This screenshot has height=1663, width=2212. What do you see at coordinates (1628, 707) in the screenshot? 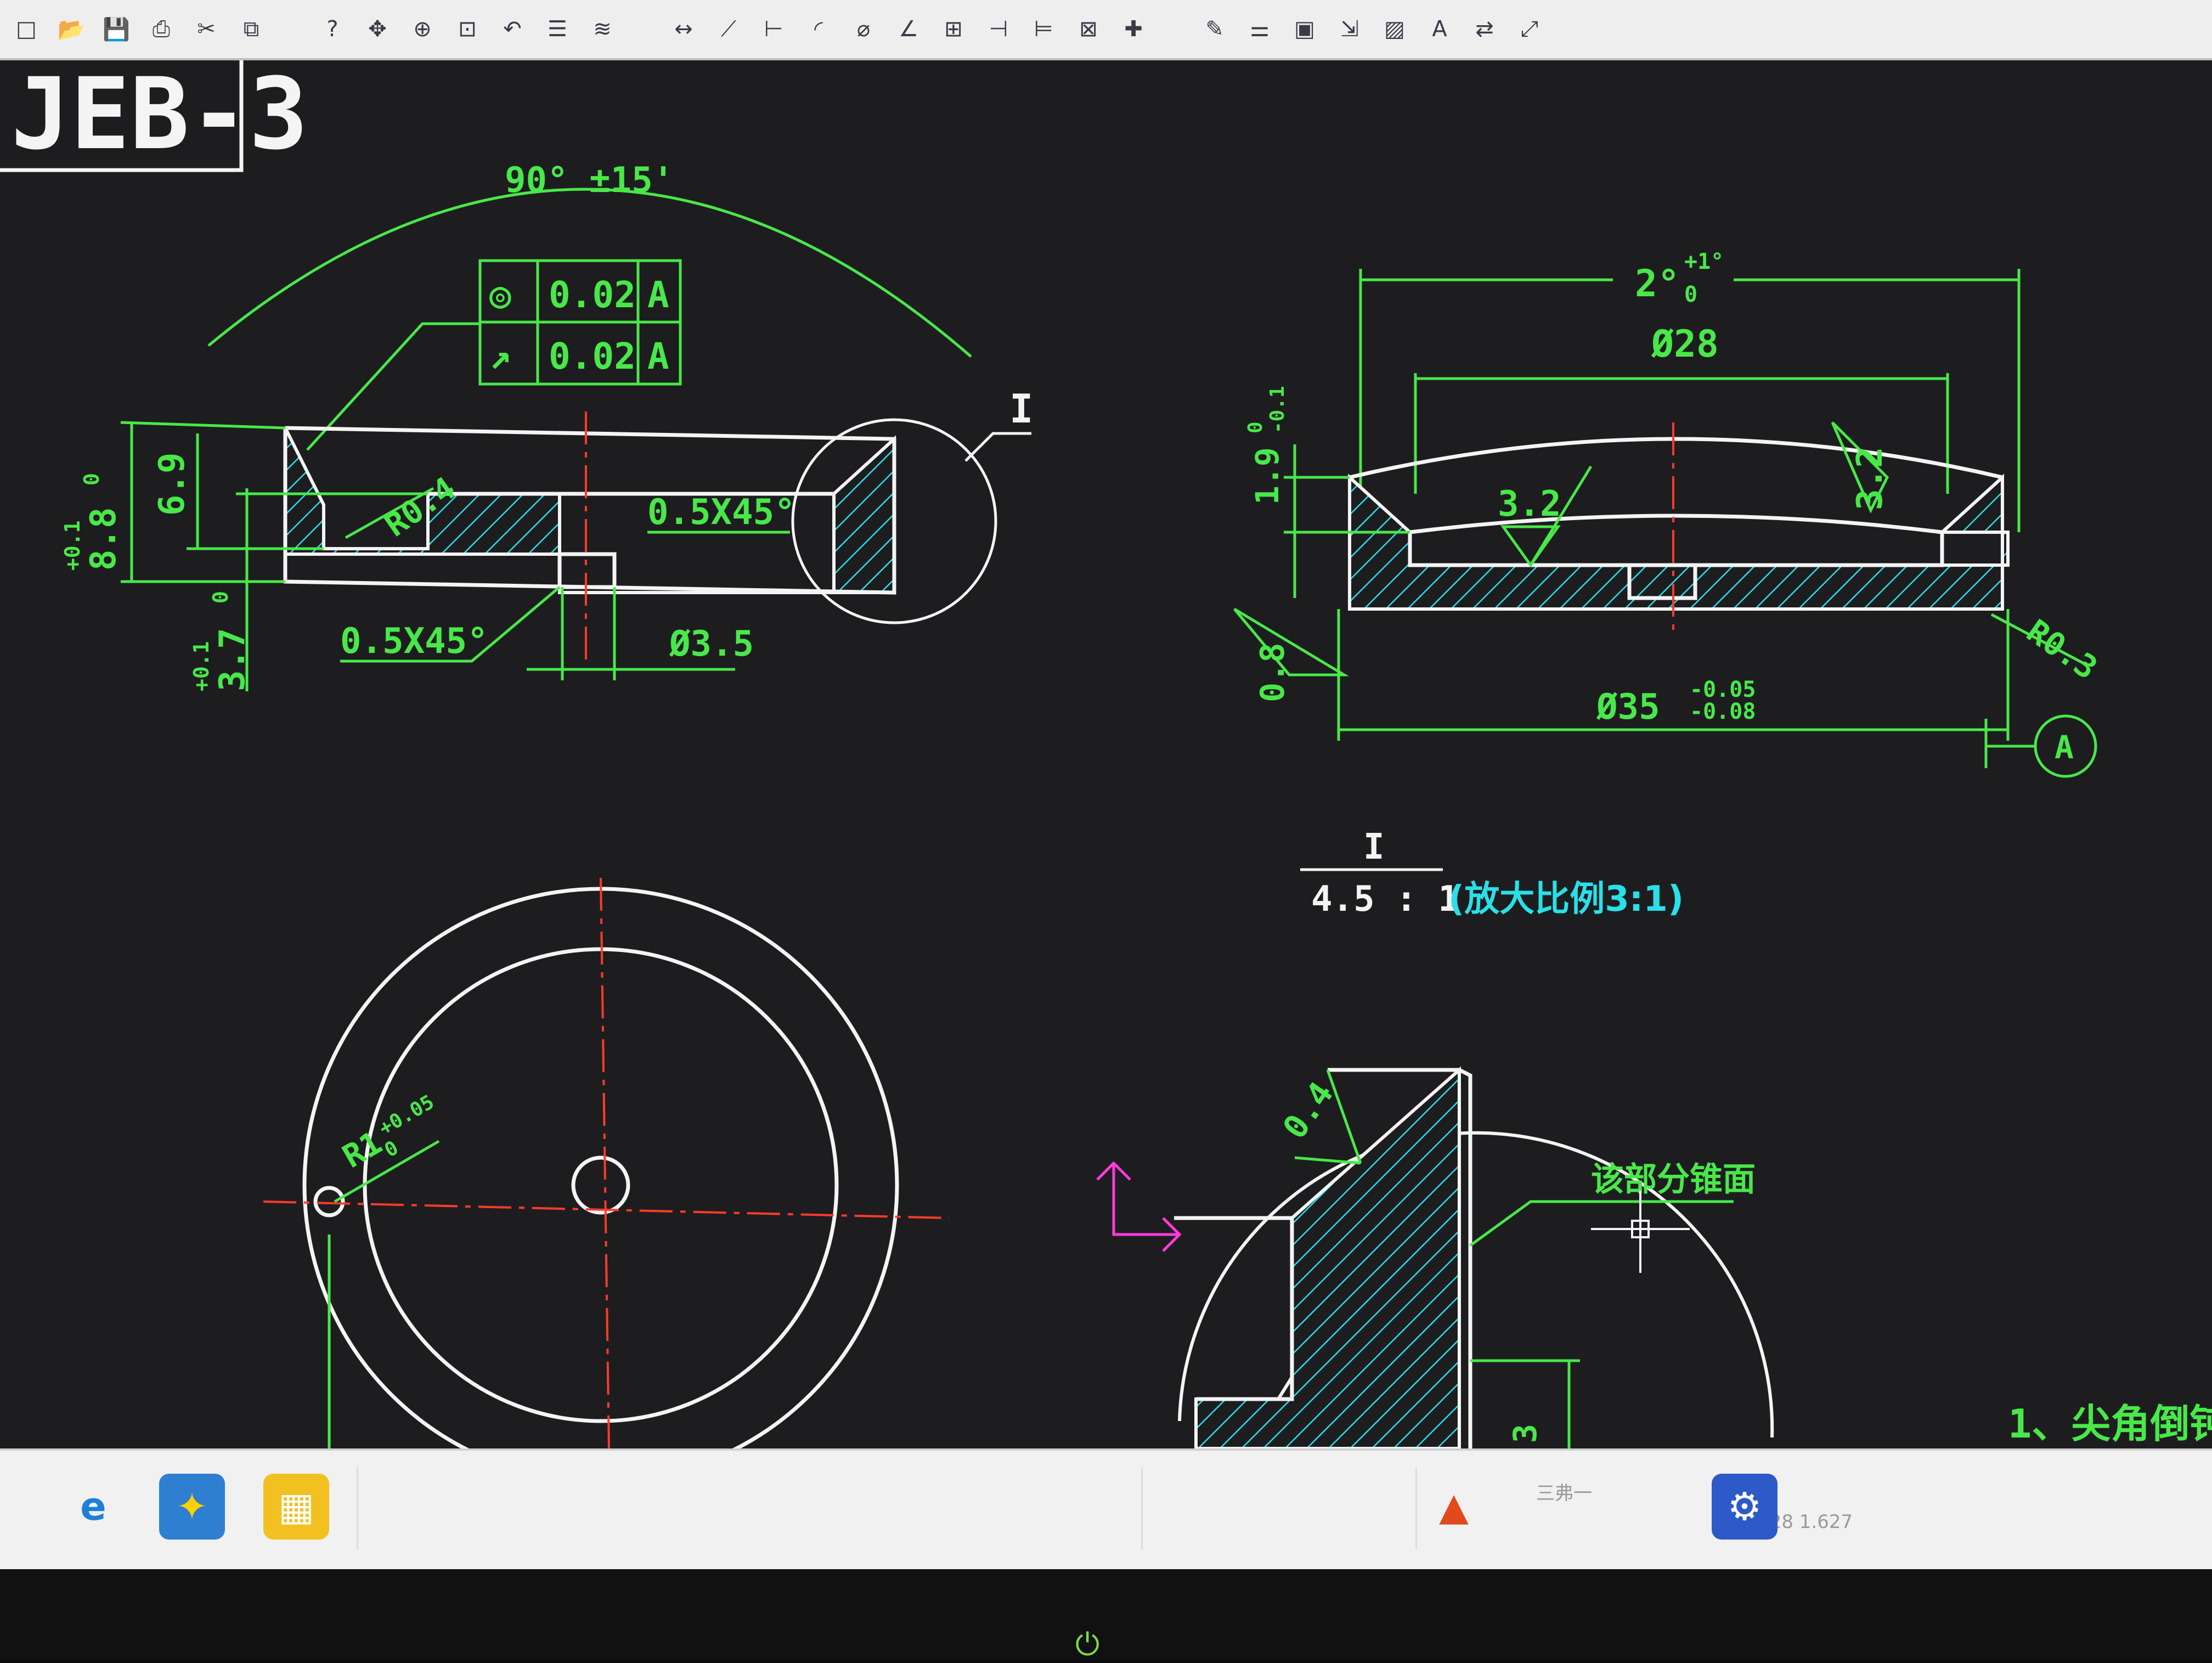
I see `svg-text: Ø35` at bounding box center [1628, 707].